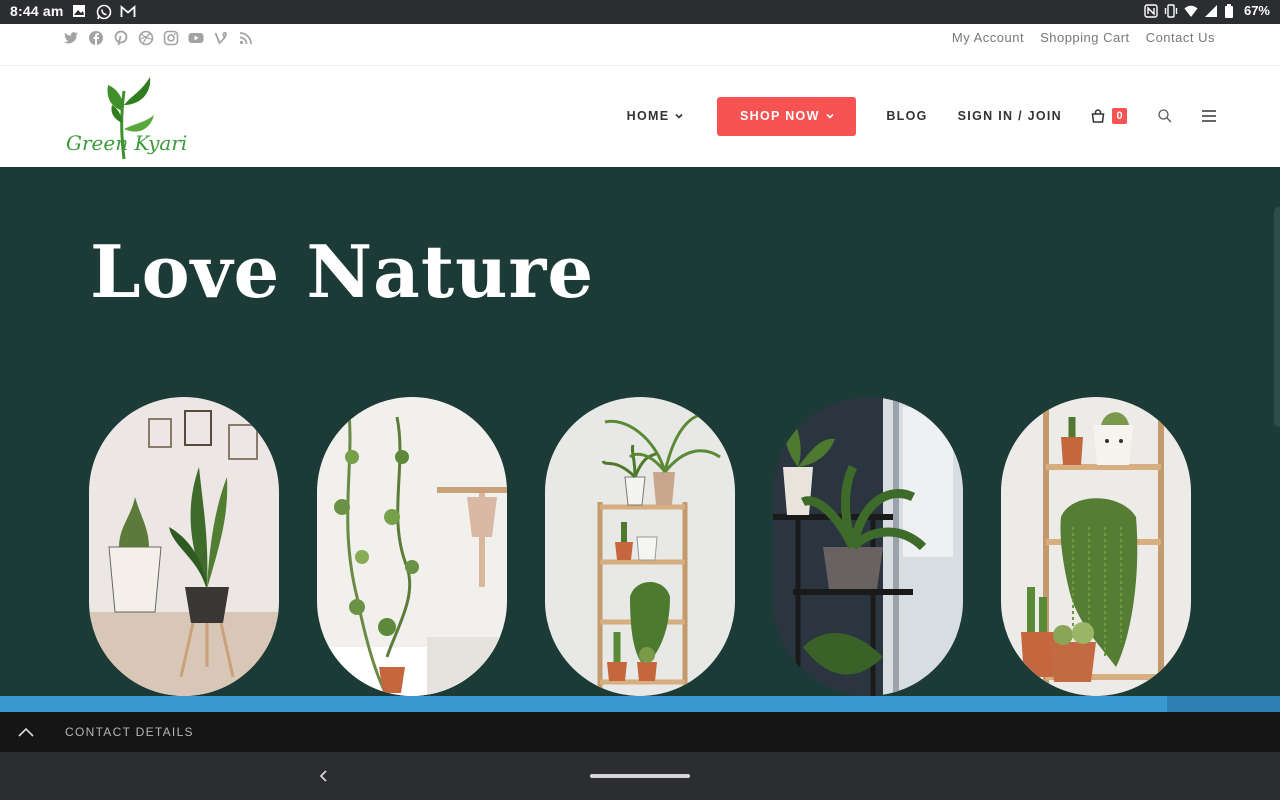 This screenshot has width=1280, height=800. Describe the element at coordinates (1098, 116) in the screenshot. I see `shopping-bag-icon` at that location.